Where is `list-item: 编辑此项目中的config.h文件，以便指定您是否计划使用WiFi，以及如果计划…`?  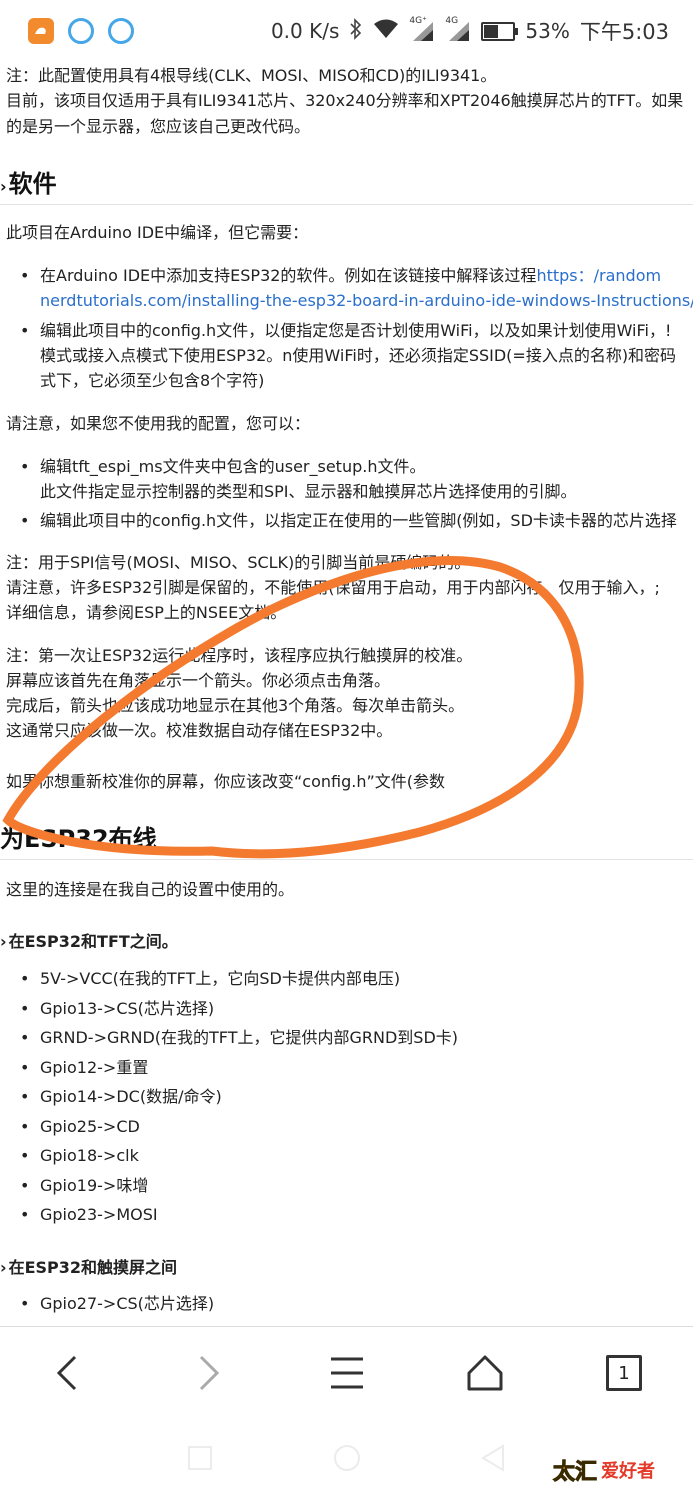
list-item: 编辑此项目中的config.h文件，以便指定您是否计划使用WiFi，以及如果计划… is located at coordinates (345, 330).